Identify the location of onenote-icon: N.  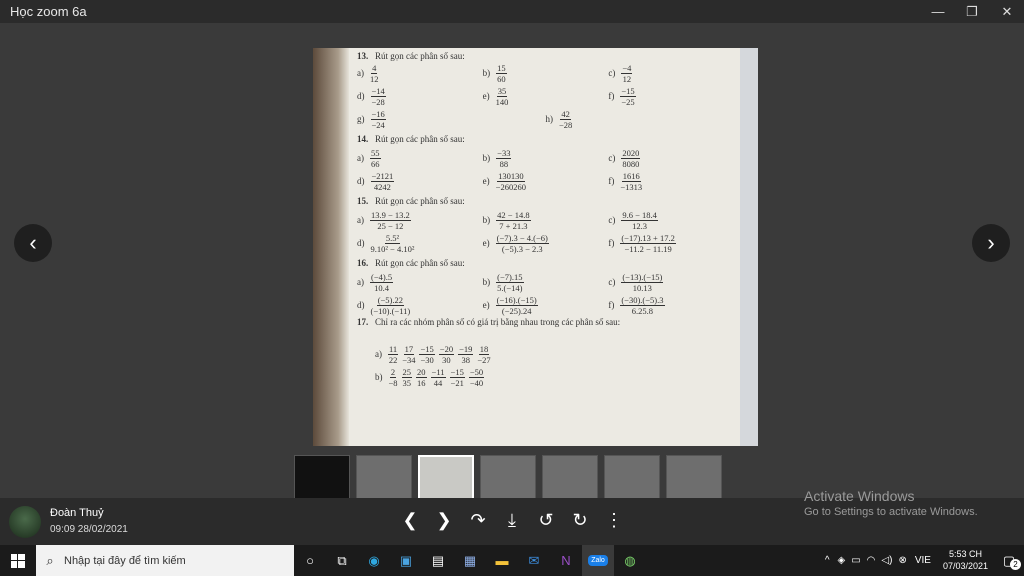
(566, 560).